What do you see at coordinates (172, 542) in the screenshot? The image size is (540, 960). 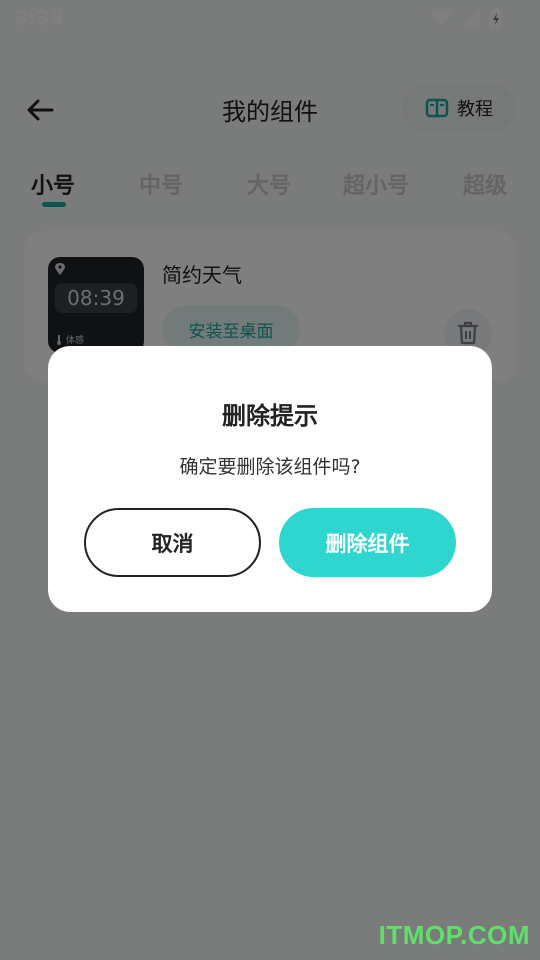 I see `cancel-button: 取消` at bounding box center [172, 542].